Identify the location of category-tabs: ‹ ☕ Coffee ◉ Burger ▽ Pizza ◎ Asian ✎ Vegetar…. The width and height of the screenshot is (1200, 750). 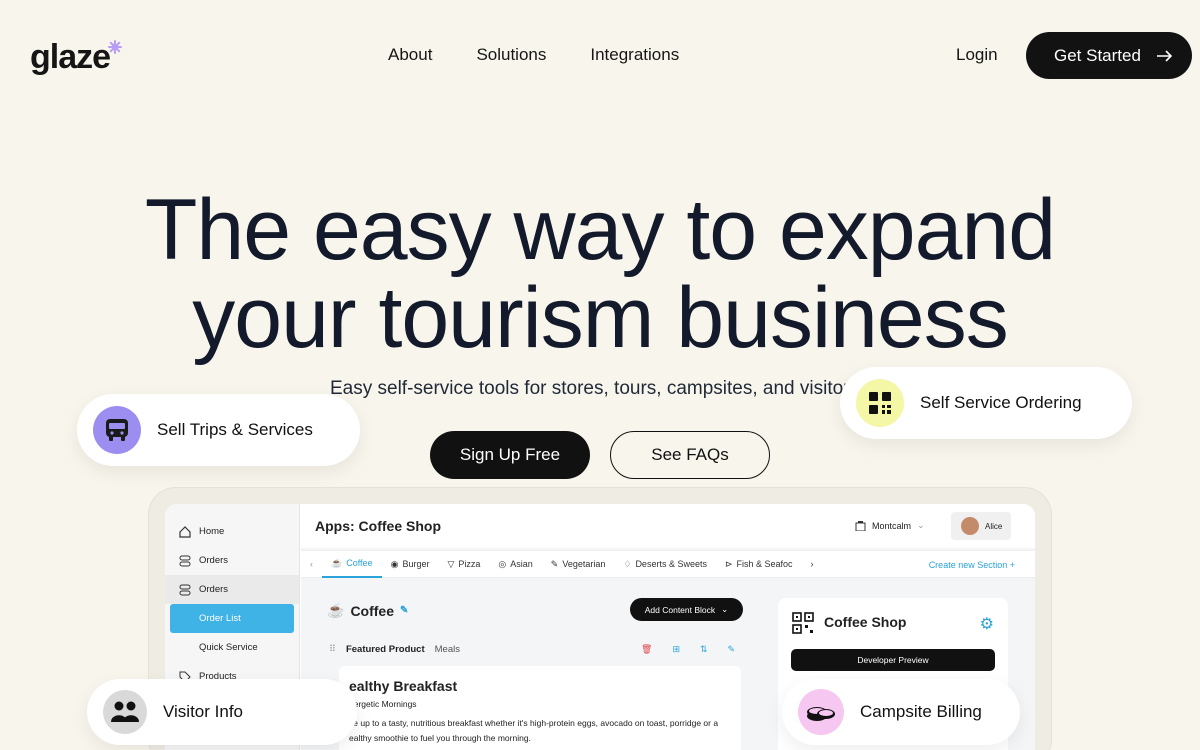
(668, 564).